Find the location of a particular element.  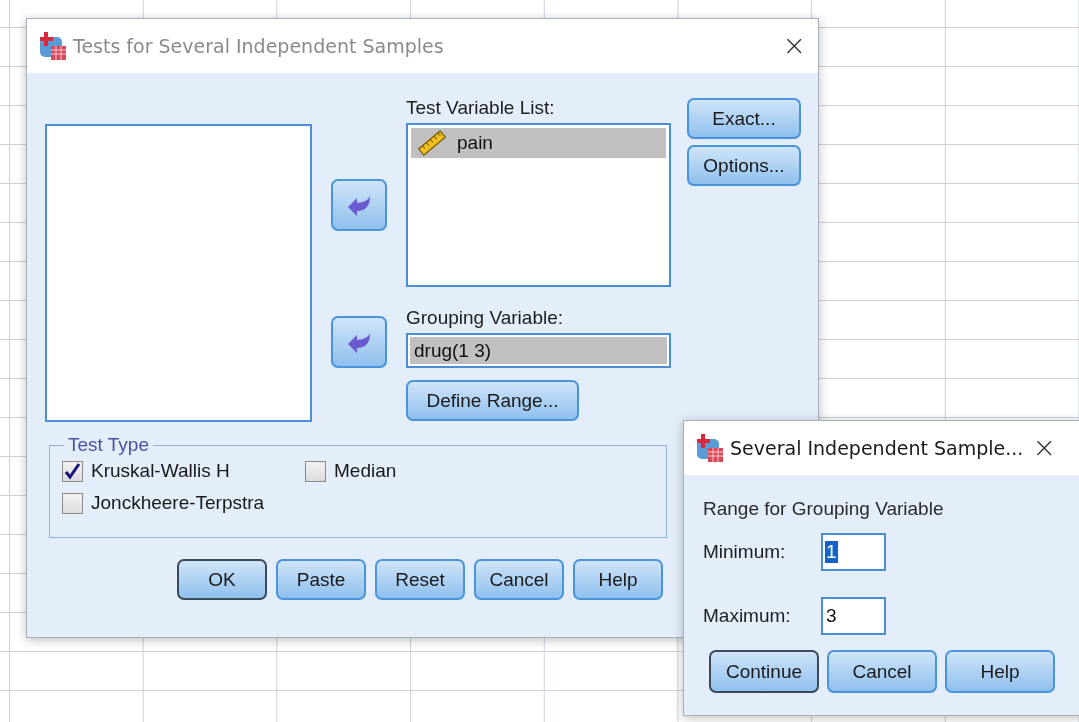

list-label: Test Variable List: is located at coordinates (481, 108).